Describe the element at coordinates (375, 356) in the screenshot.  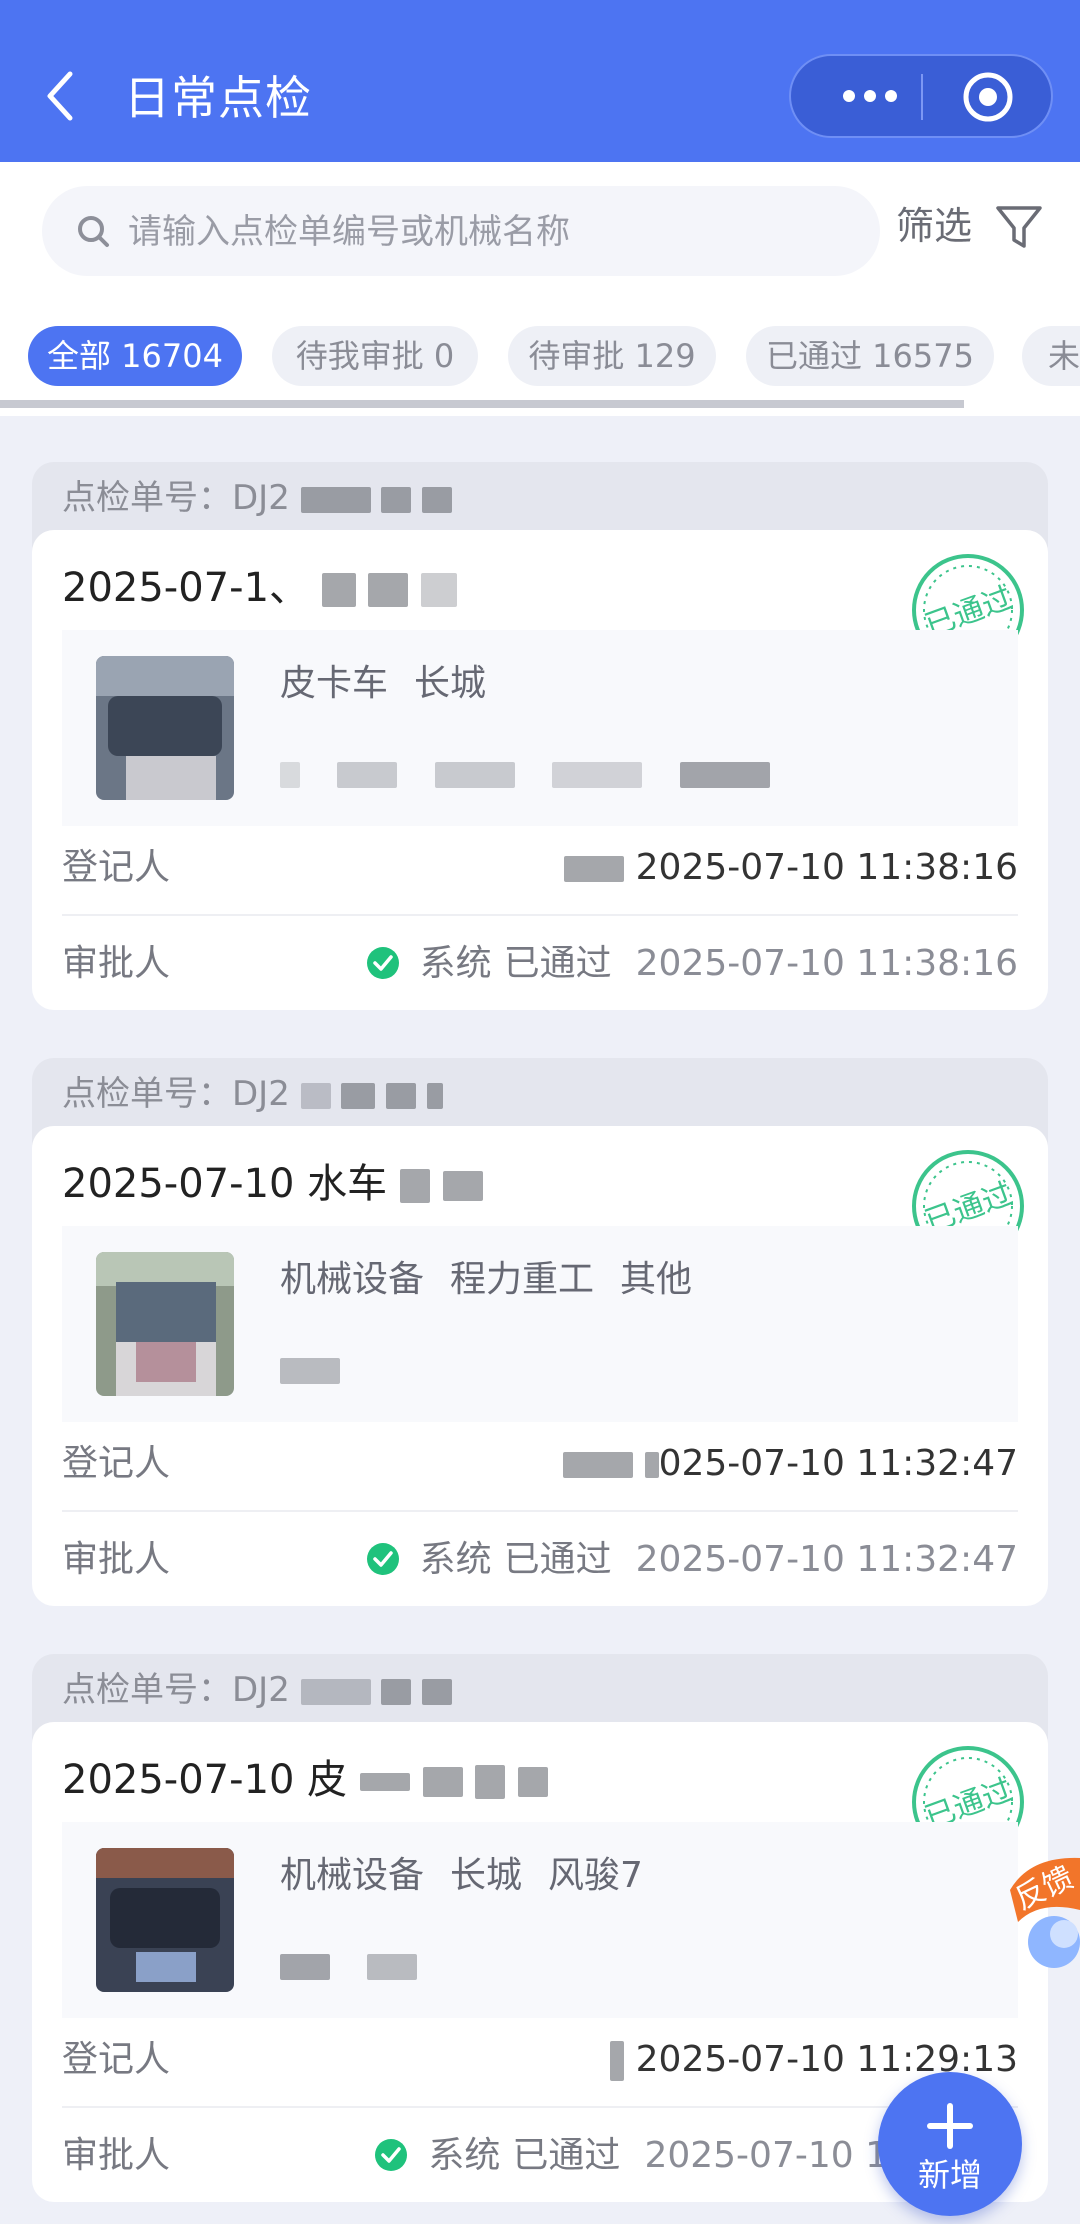
I see `tab-pending-my-approval: 待我审批 0` at that location.